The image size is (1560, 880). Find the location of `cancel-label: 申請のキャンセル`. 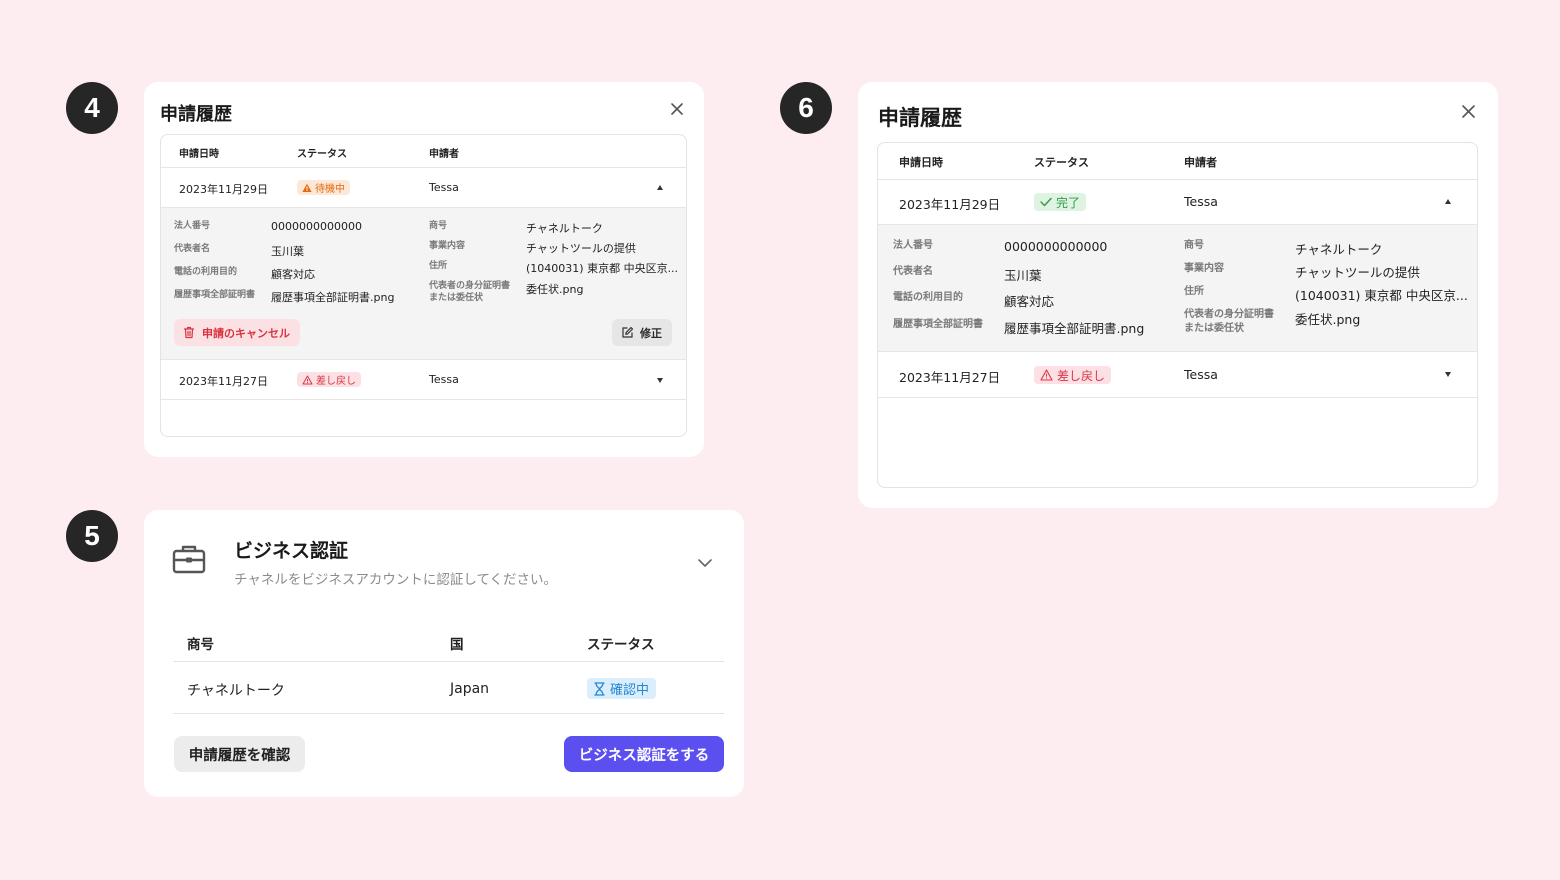

cancel-label: 申請のキャンセル is located at coordinates (246, 333).